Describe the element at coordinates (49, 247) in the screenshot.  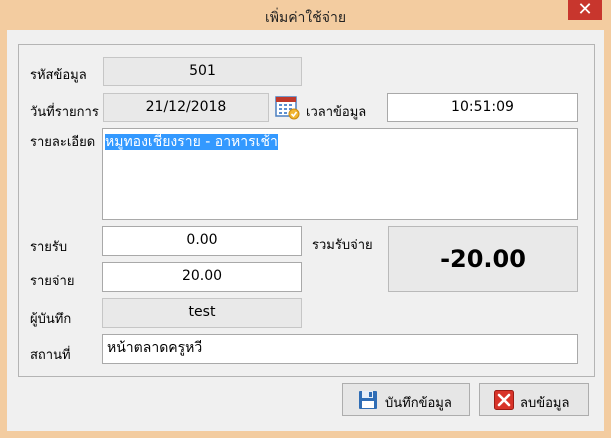
I see `income-label: รายรับ` at that location.